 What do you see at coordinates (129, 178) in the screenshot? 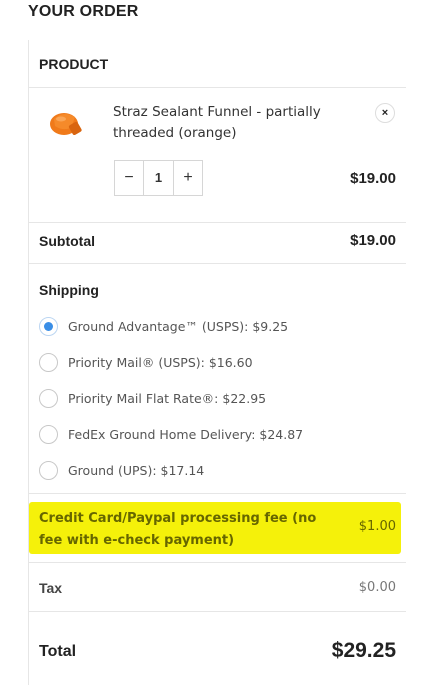
I see `decrement-button: −` at bounding box center [129, 178].